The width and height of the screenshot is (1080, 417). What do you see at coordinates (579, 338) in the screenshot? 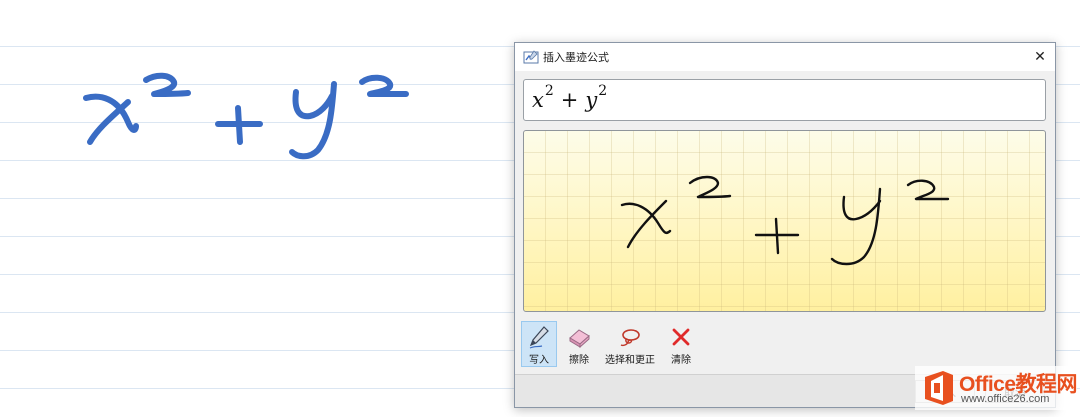
I see `eraser-icon` at bounding box center [579, 338].